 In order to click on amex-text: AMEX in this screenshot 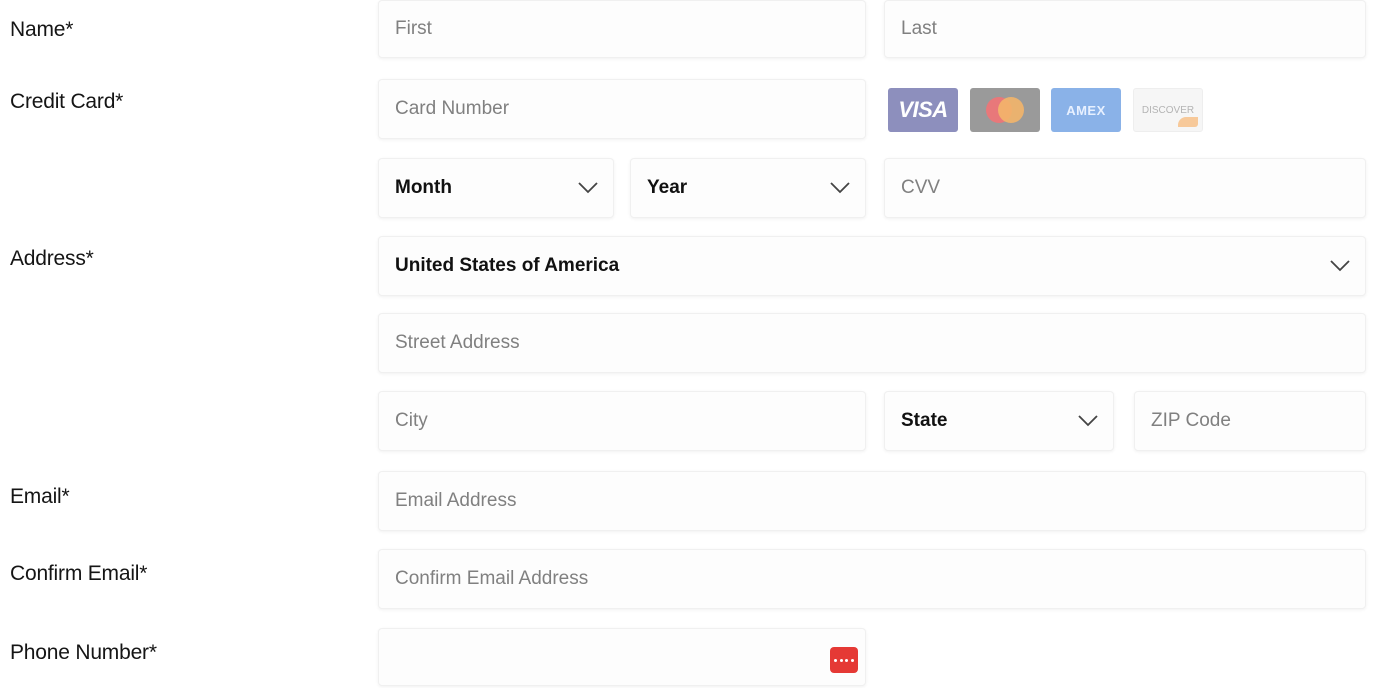, I will do `click(1086, 110)`.